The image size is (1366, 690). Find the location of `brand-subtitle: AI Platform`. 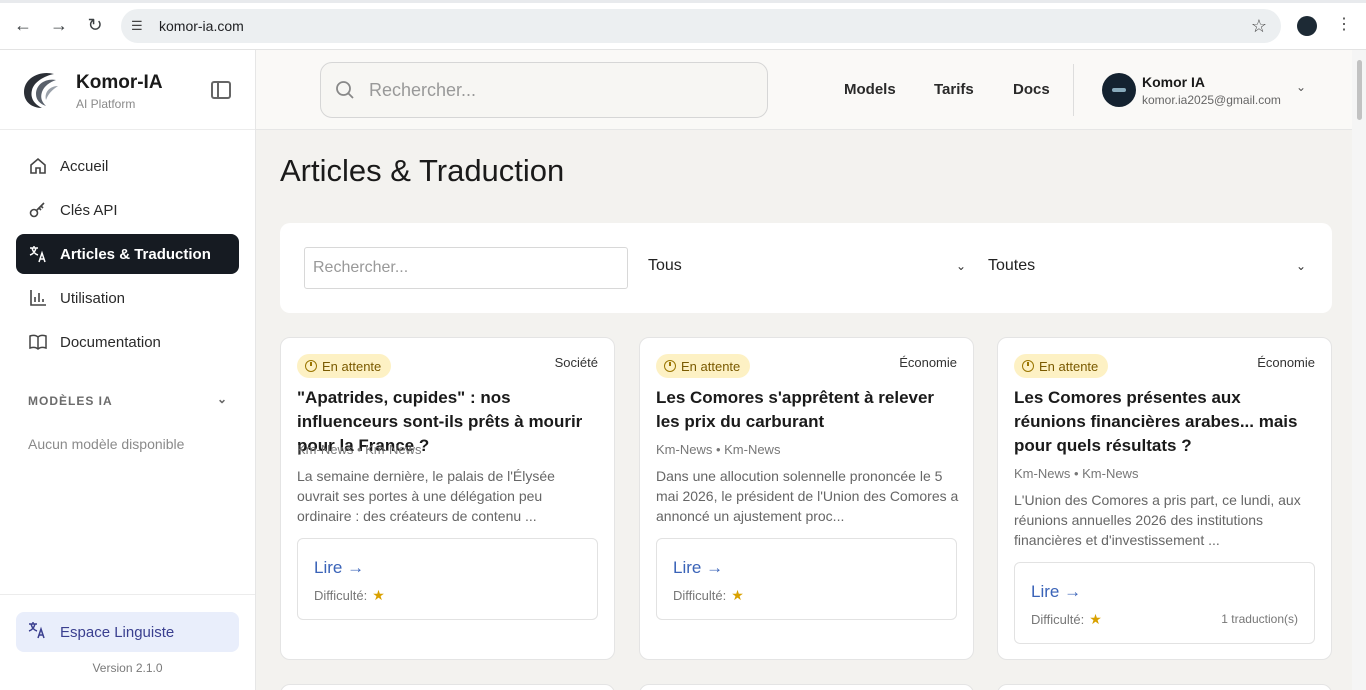

brand-subtitle: AI Platform is located at coordinates (106, 104).